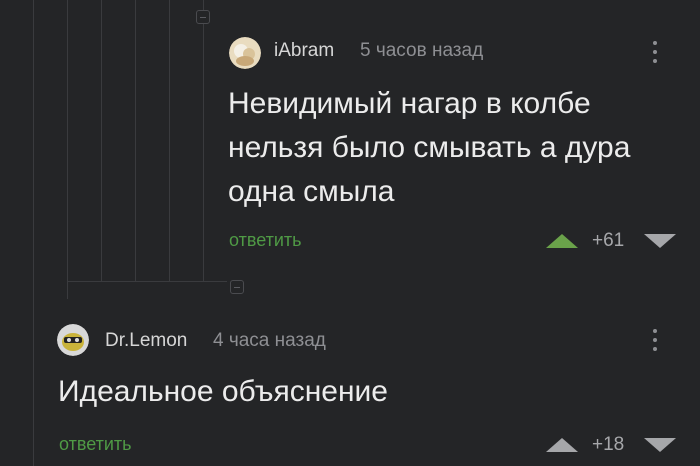 The height and width of the screenshot is (466, 700). I want to click on rating-value: +18, so click(608, 444).